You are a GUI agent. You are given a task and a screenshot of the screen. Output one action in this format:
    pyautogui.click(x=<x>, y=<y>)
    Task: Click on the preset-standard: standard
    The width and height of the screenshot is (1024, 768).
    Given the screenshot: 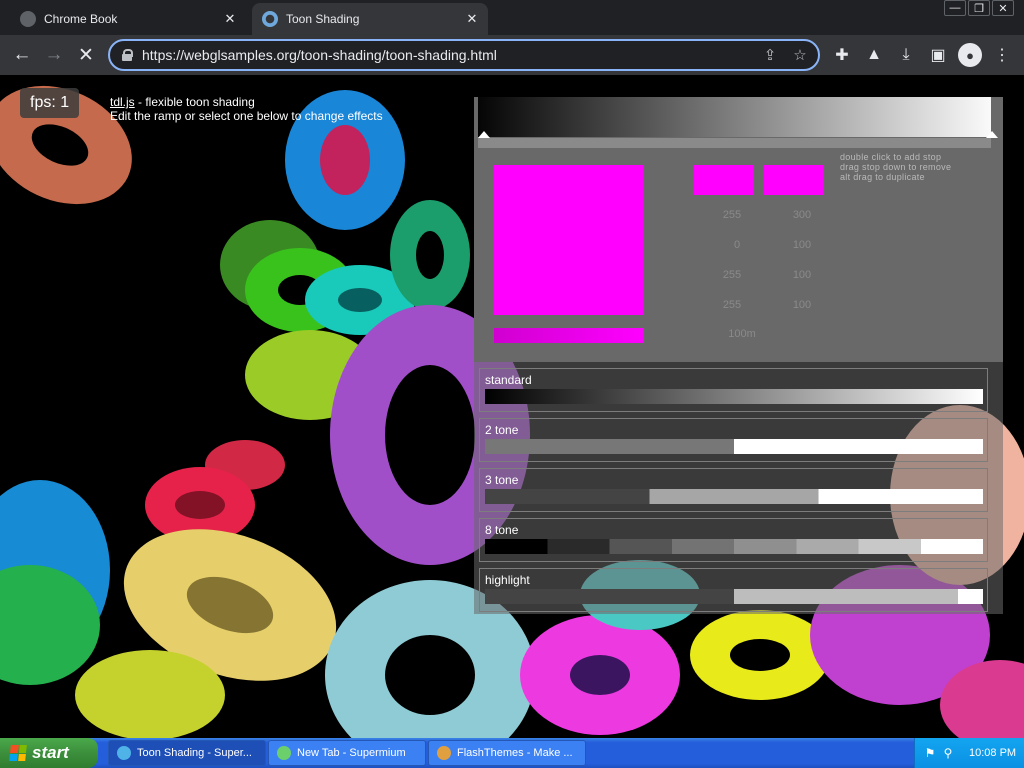 What is the action you would take?
    pyautogui.click(x=733, y=390)
    